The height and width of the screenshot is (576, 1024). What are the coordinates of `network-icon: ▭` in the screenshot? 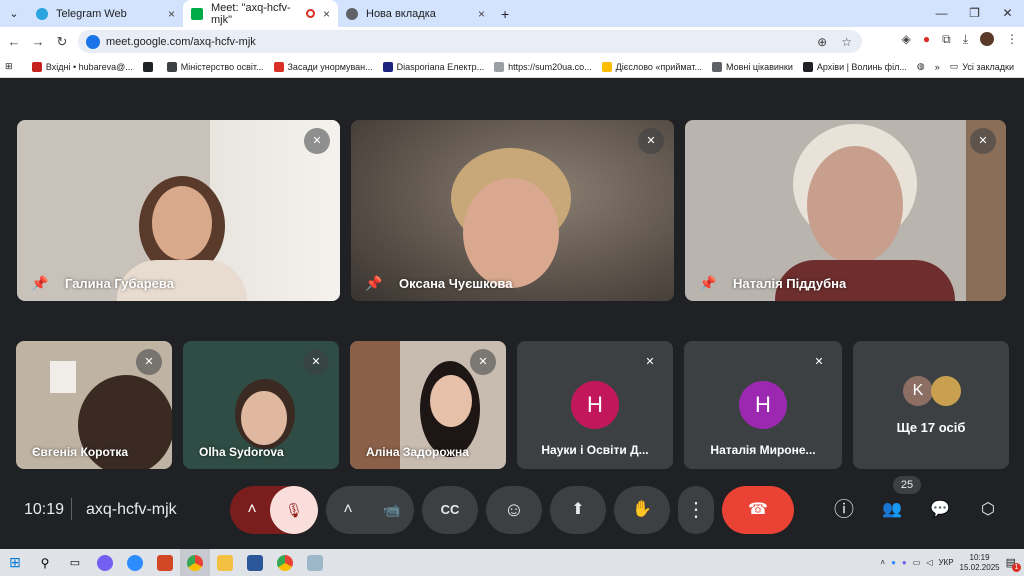 It's located at (917, 562).